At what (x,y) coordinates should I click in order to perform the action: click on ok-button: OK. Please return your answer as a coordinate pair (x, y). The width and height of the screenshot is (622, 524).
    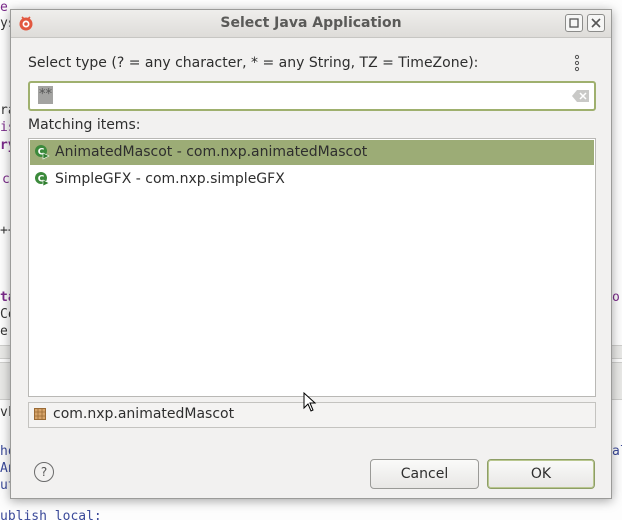
    Looking at the image, I should click on (541, 474).